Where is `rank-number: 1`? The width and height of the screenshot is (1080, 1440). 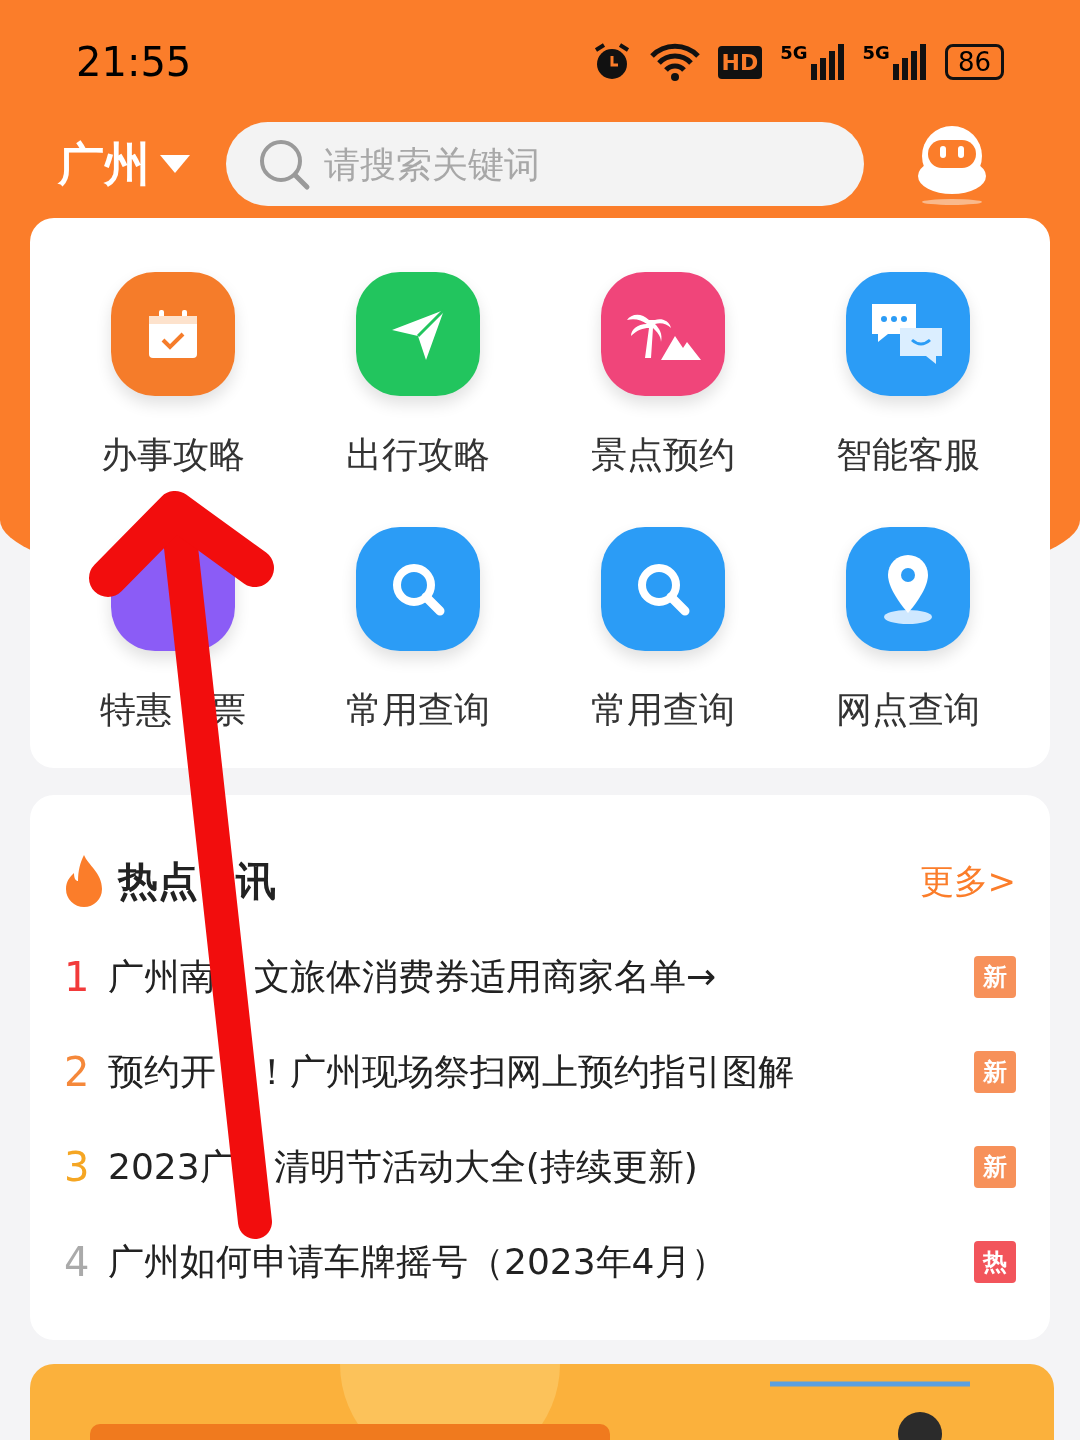
rank-number: 1 is located at coordinates (77, 977).